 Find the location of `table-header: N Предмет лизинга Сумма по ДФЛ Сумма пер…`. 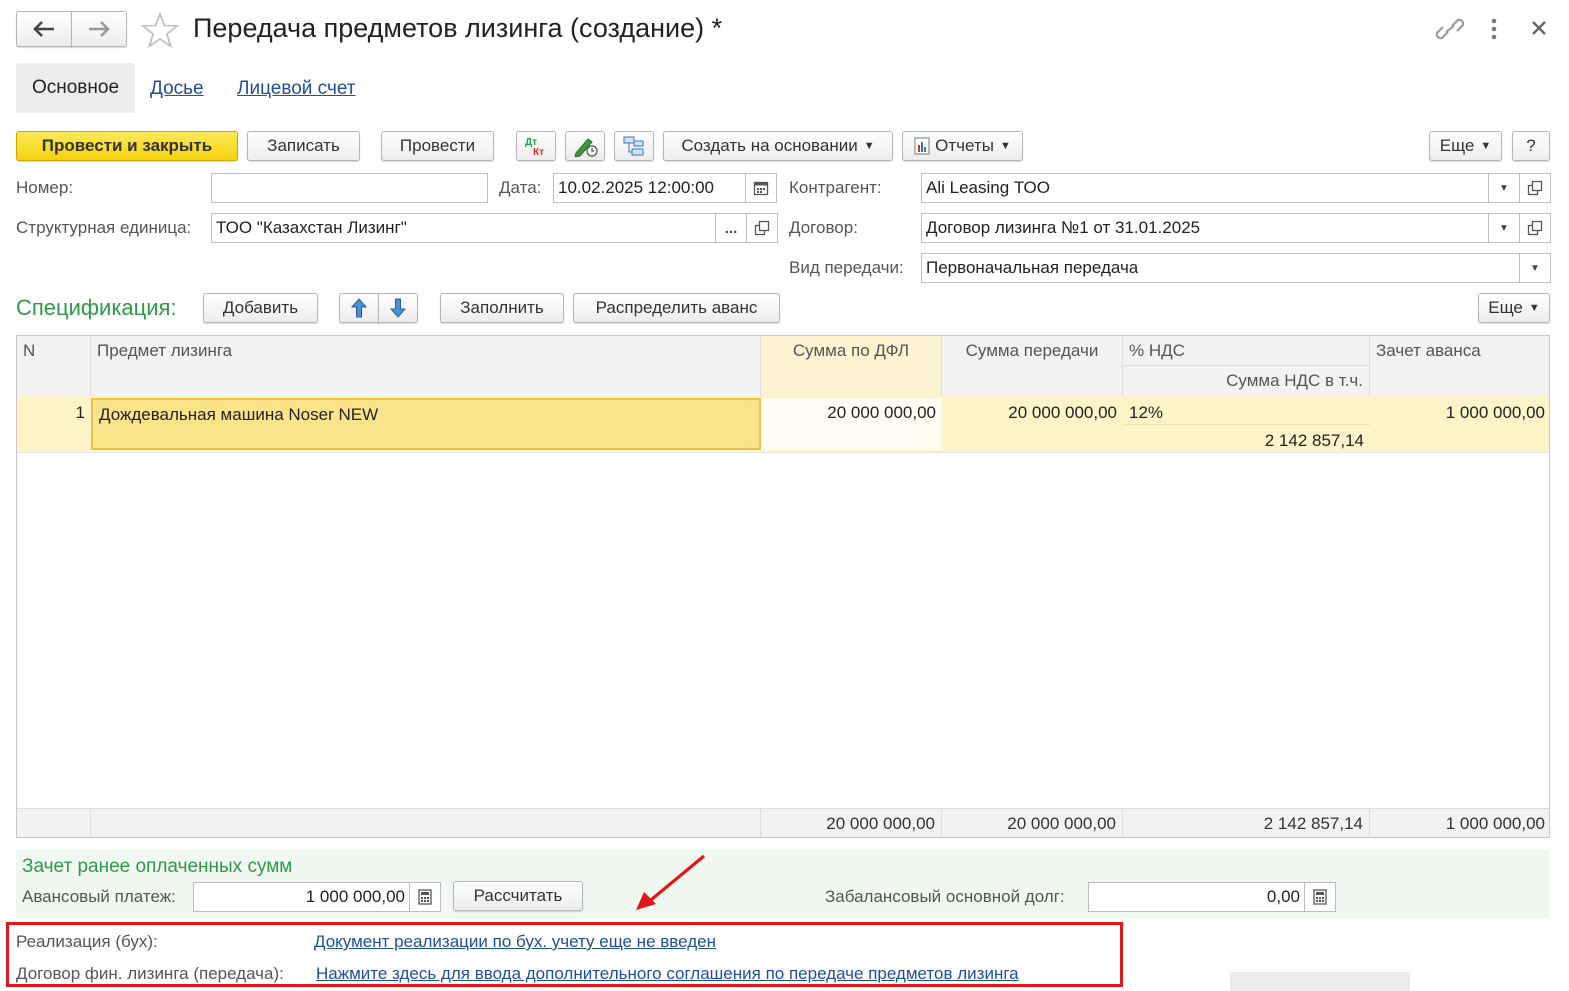

table-header: N Предмет лизинга Сумма по ДФЛ Сумма пер… is located at coordinates (783, 366).